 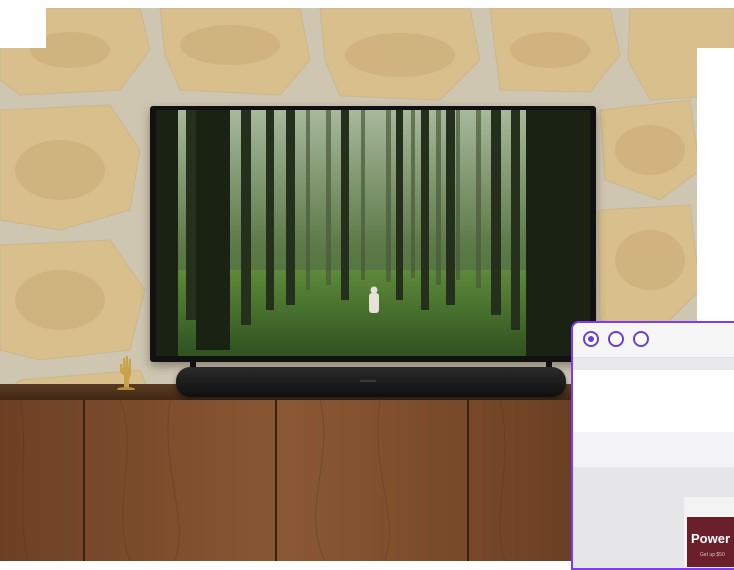 I want to click on window-toolbar, so click(x=653, y=364).